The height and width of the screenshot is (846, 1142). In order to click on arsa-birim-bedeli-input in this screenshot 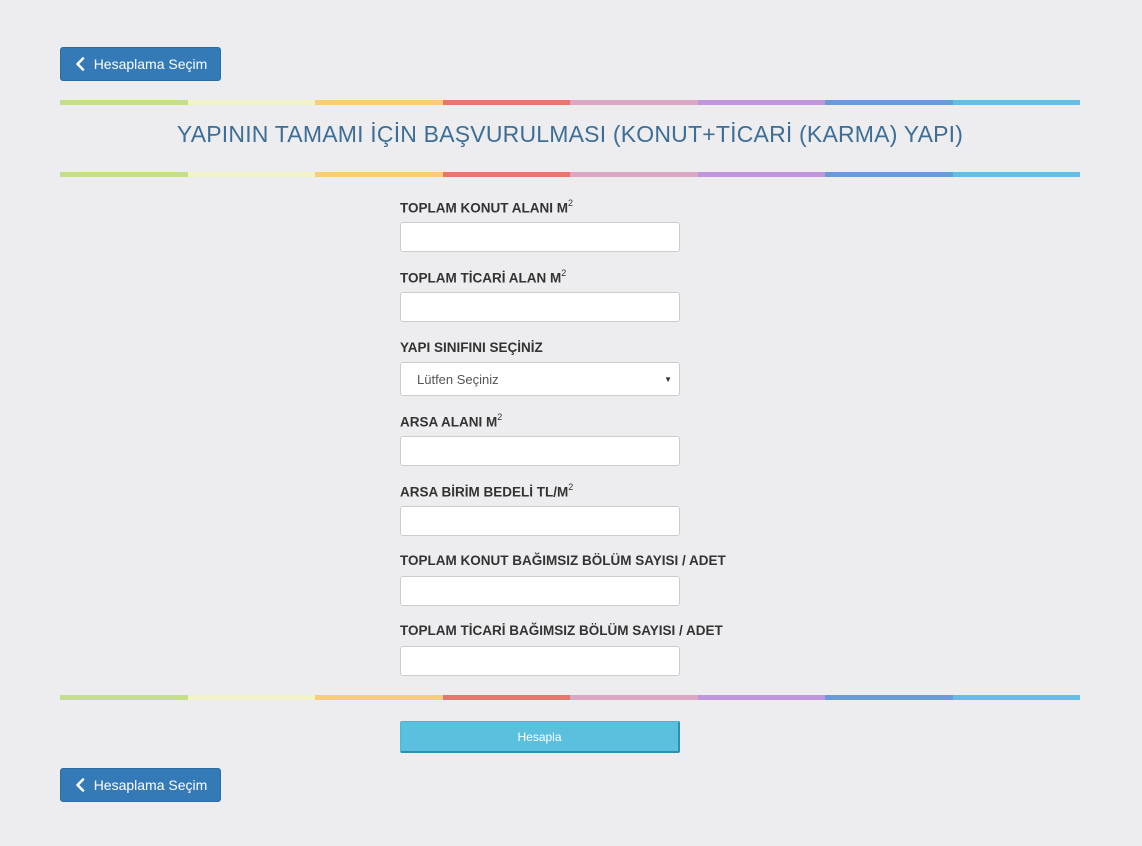, I will do `click(540, 521)`.